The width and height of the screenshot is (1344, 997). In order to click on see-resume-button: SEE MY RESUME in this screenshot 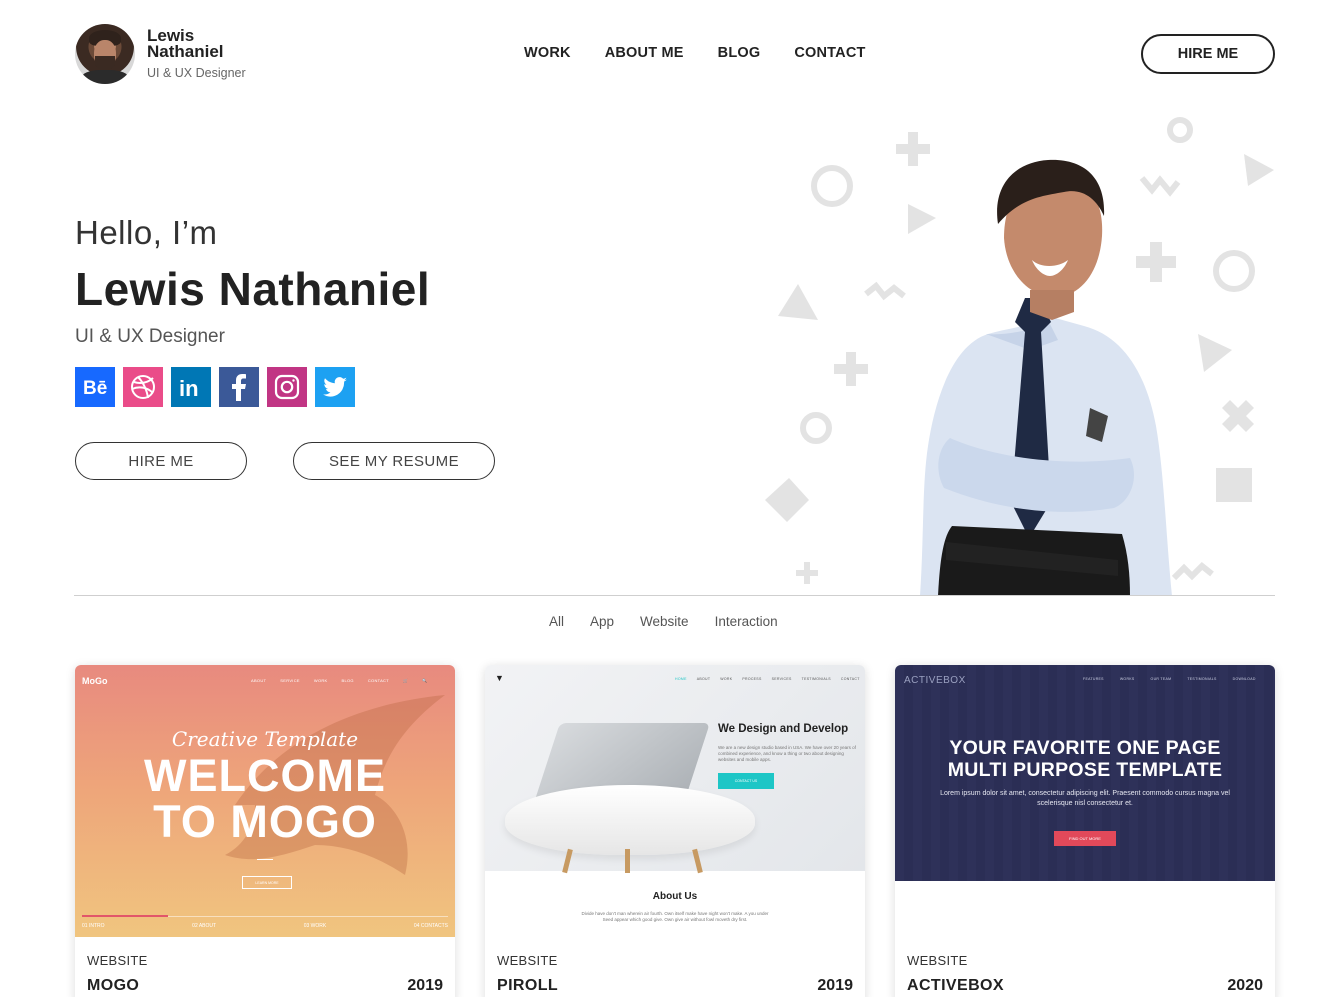, I will do `click(394, 461)`.